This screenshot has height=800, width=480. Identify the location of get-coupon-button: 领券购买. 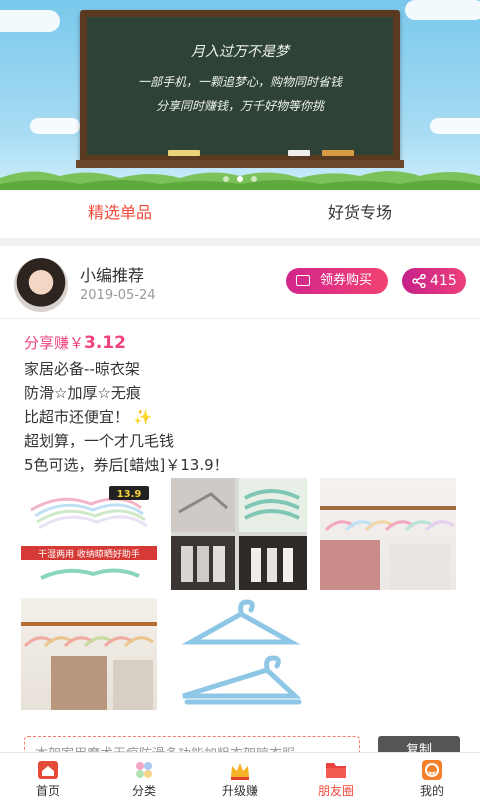
(337, 281).